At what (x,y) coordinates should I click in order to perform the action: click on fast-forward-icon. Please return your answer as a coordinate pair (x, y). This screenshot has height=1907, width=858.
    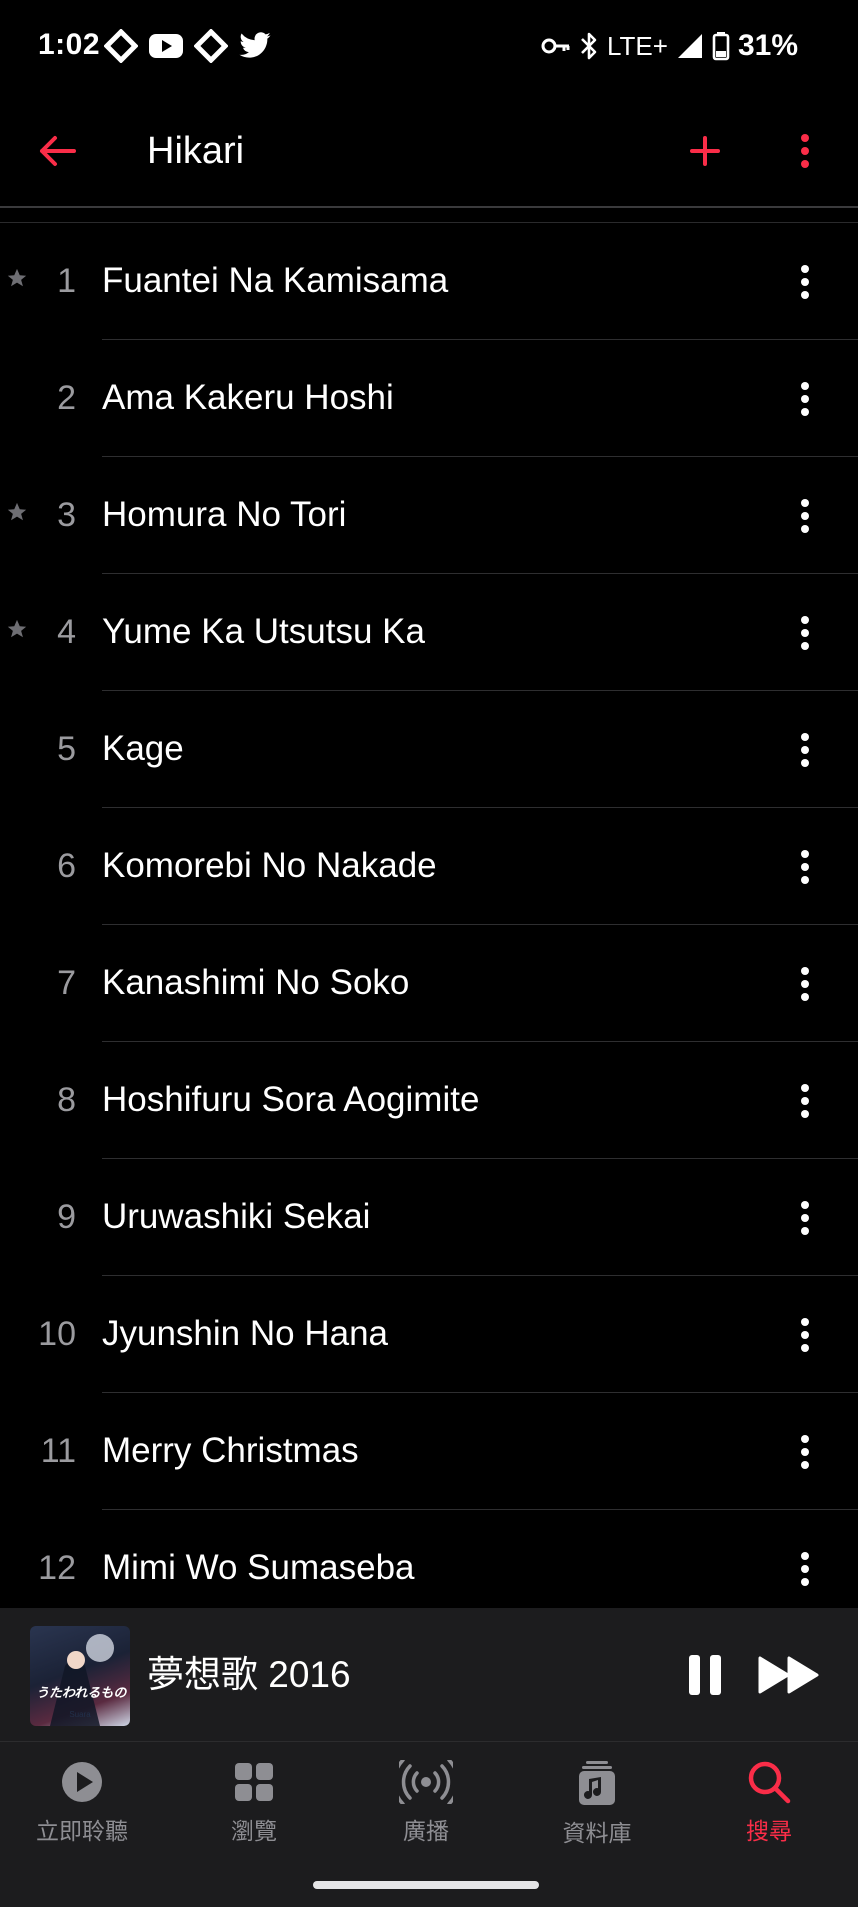
    Looking at the image, I should click on (788, 1675).